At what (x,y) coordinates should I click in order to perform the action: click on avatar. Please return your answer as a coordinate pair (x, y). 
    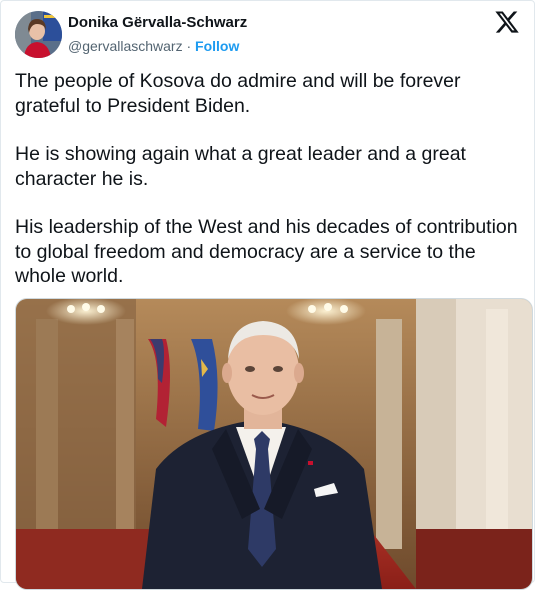
    Looking at the image, I should click on (38, 34).